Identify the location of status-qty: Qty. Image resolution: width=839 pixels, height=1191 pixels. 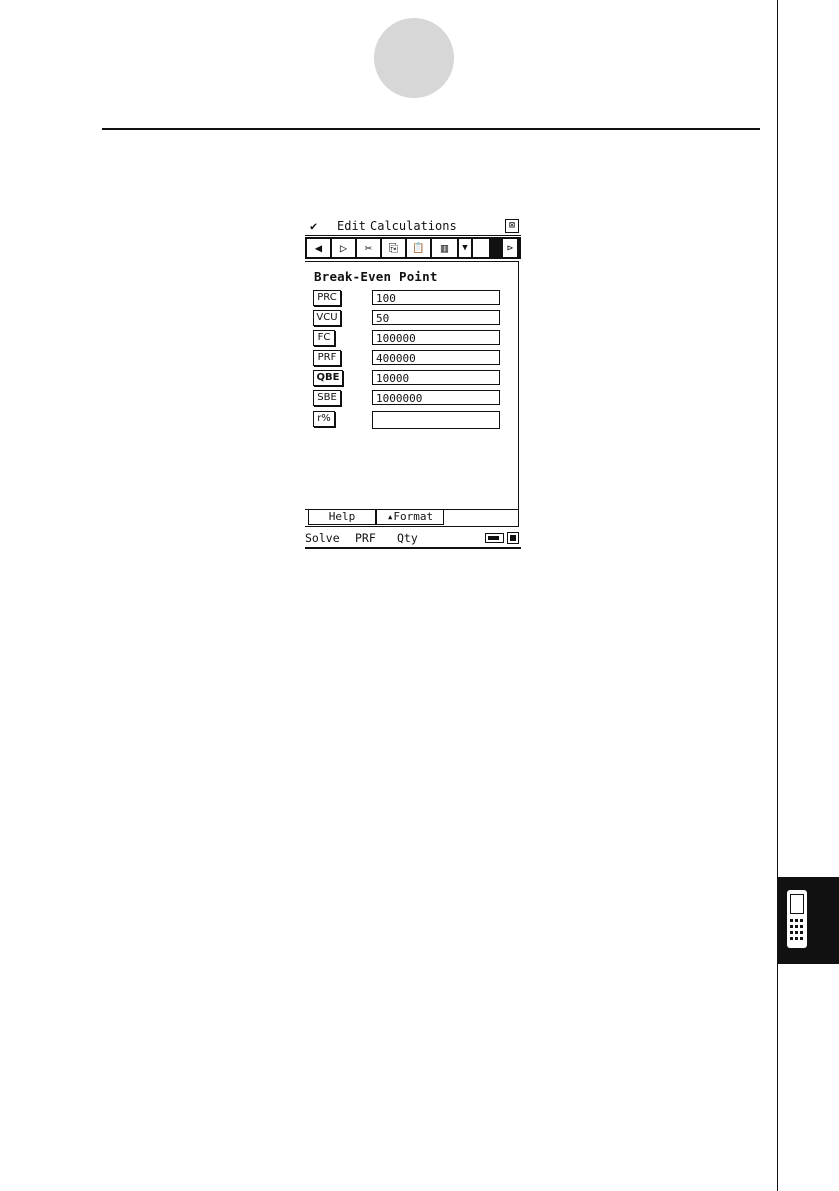
(407, 538).